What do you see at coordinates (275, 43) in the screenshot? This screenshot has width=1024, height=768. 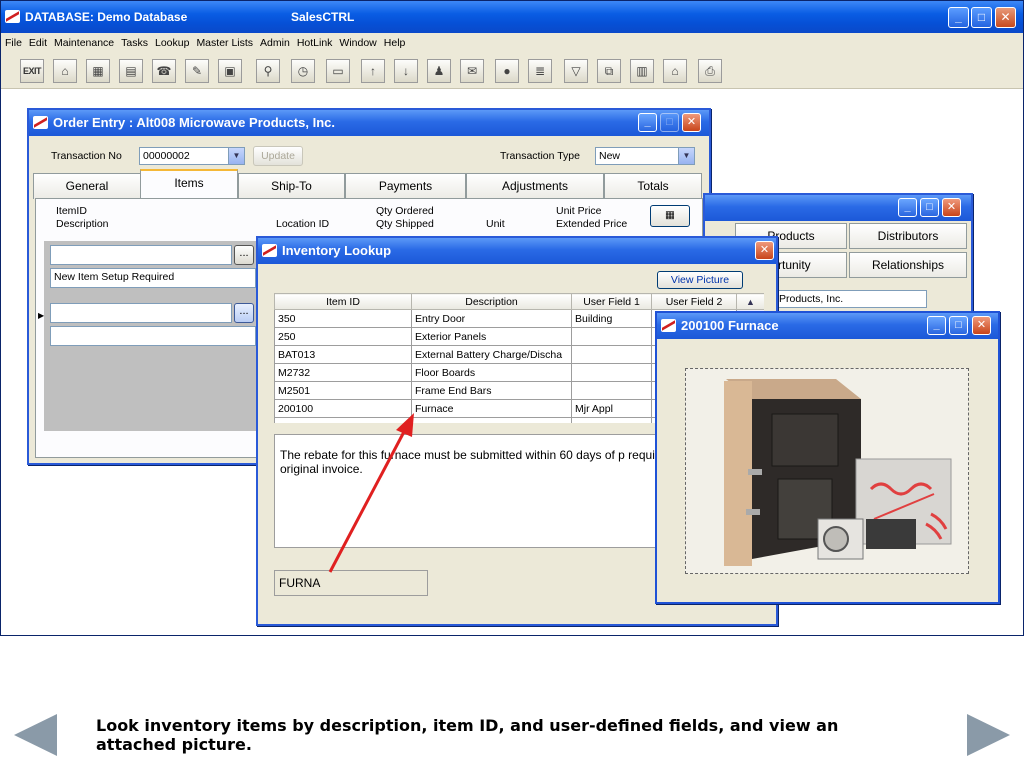 I see `menu-admin: Admin` at bounding box center [275, 43].